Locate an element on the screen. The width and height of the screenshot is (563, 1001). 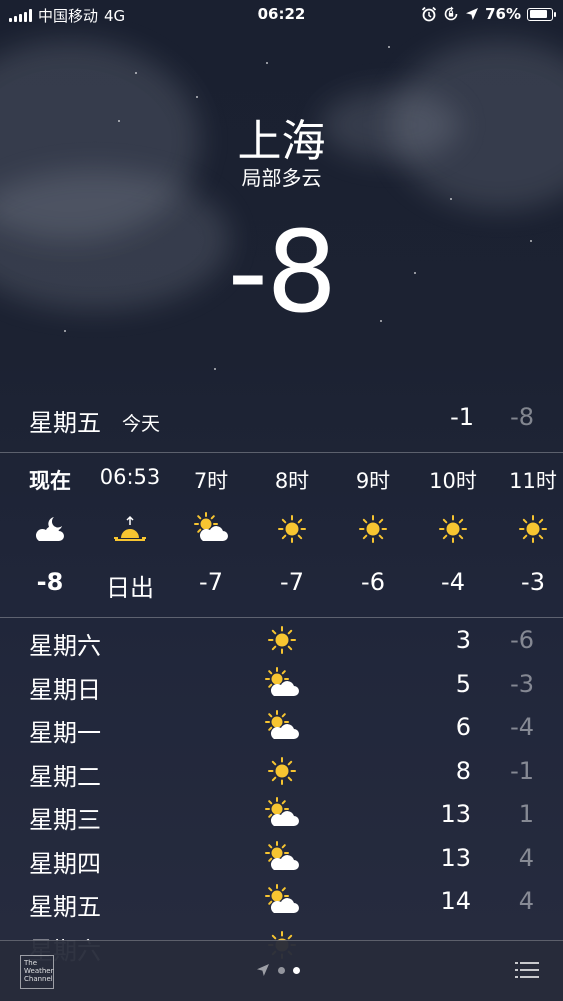
hourly-temperature: -3 is located at coordinates (533, 582).